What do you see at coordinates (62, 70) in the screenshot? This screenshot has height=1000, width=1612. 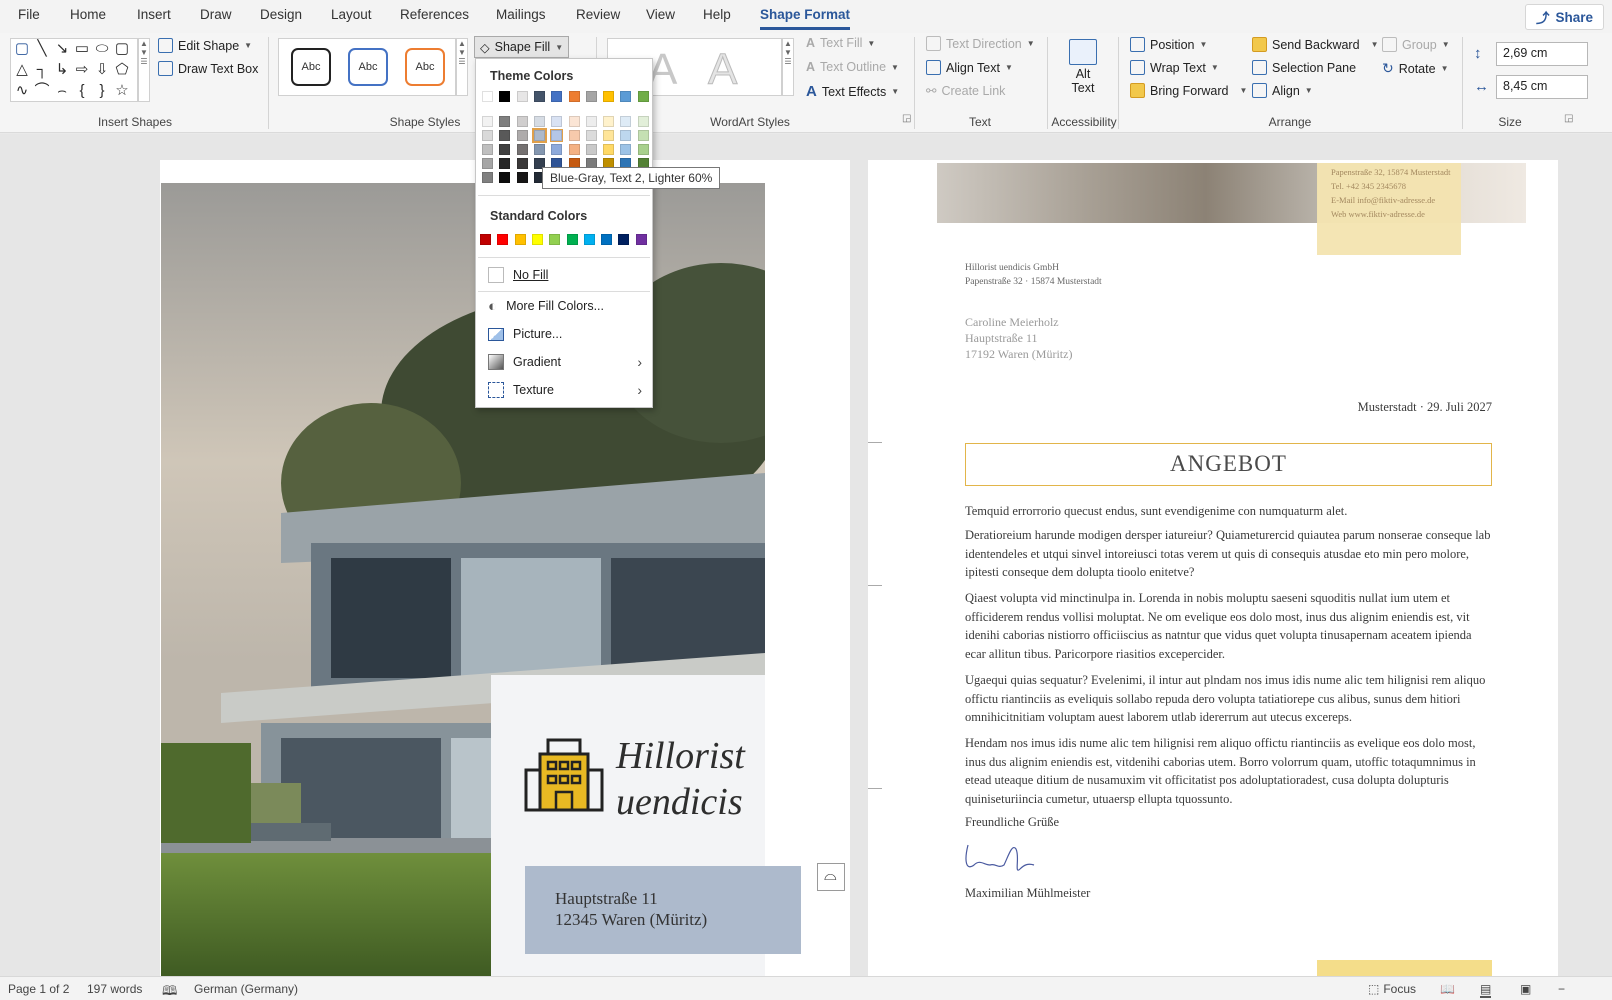 I see `elbow-arrow-shape-icon: ↳` at bounding box center [62, 70].